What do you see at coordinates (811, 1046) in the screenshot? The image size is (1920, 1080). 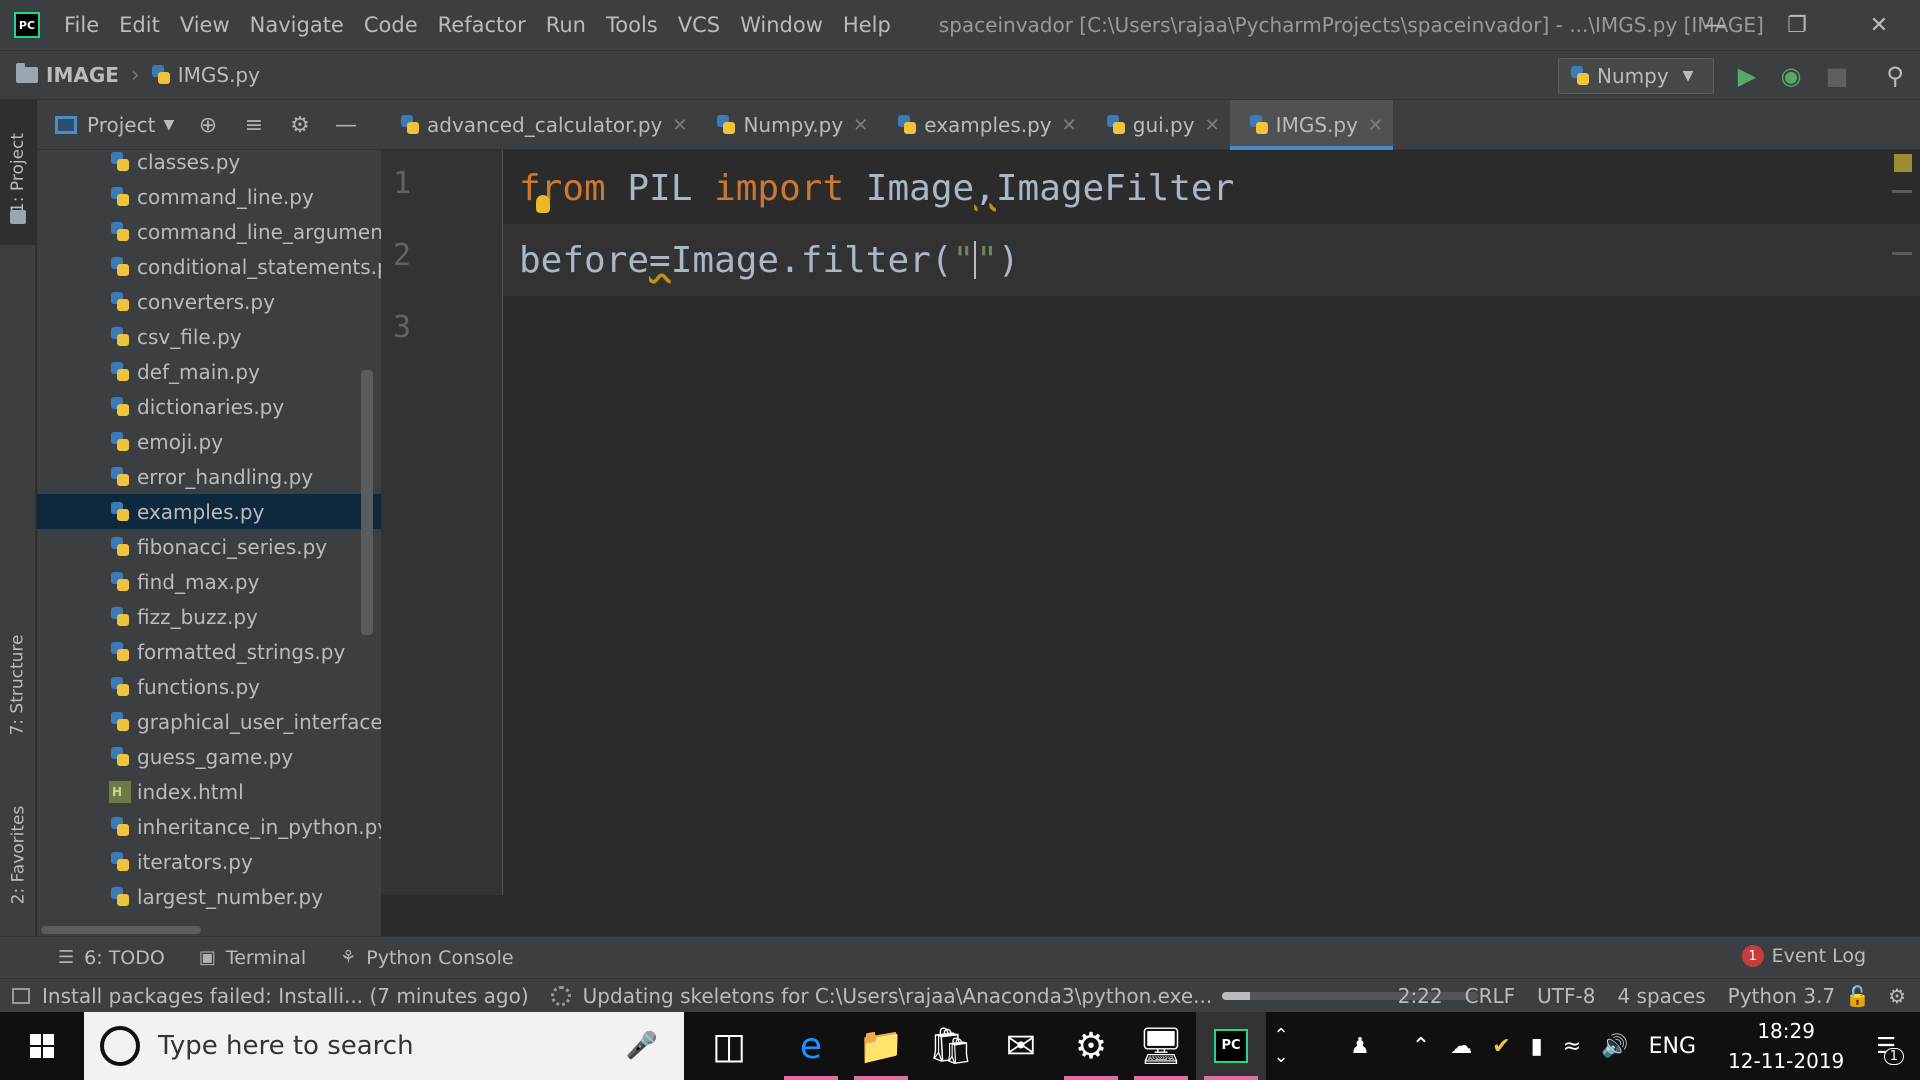 I see `edge-browser-icon: e` at bounding box center [811, 1046].